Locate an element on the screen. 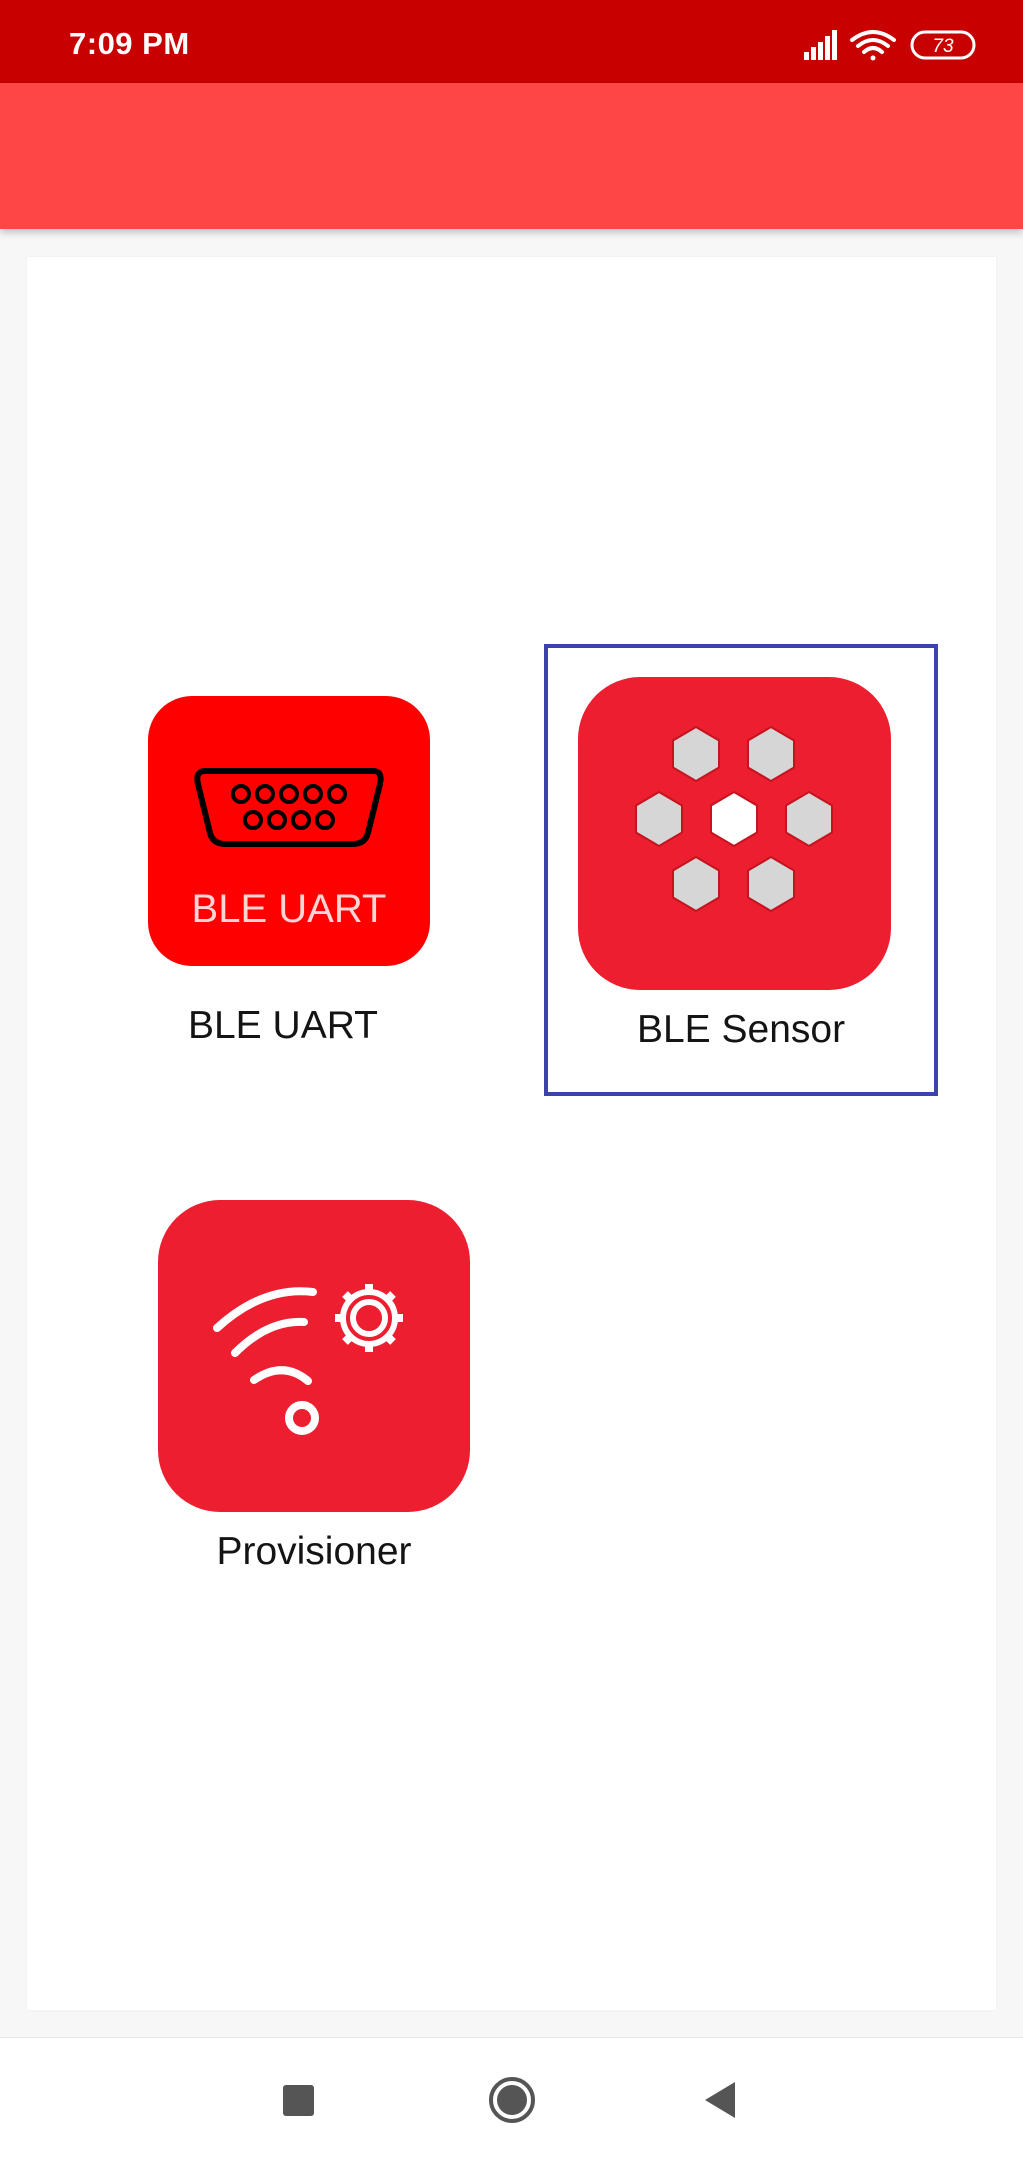 The width and height of the screenshot is (1023, 2160). app-label-provisioner: Provisioner is located at coordinates (314, 1551).